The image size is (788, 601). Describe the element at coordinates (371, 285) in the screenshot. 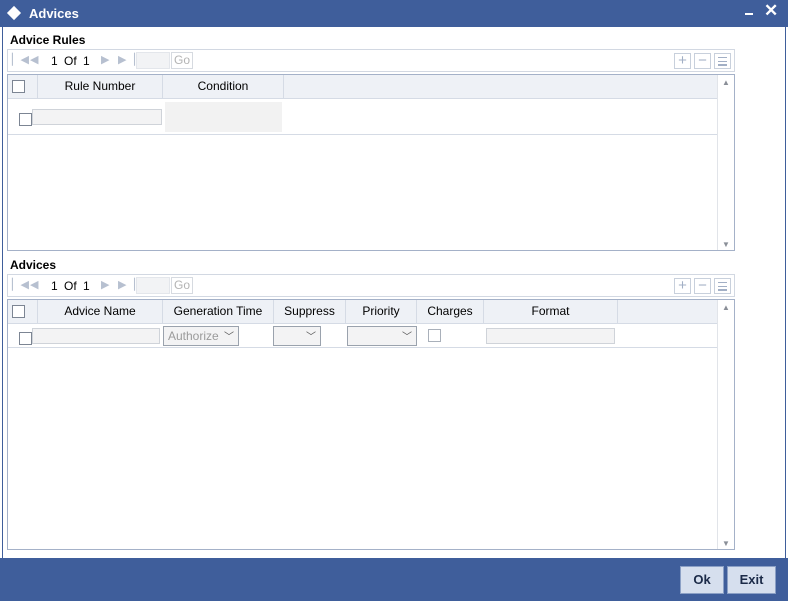

I see `advices-navbar: ▏◀ ◀ 1 Of 1 ▶ ▶▕ Go + −` at that location.